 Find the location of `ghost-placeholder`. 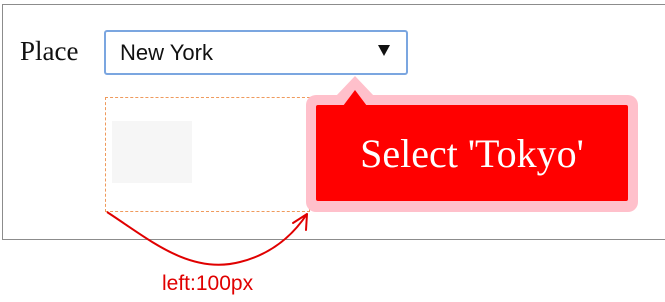

ghost-placeholder is located at coordinates (152, 152).